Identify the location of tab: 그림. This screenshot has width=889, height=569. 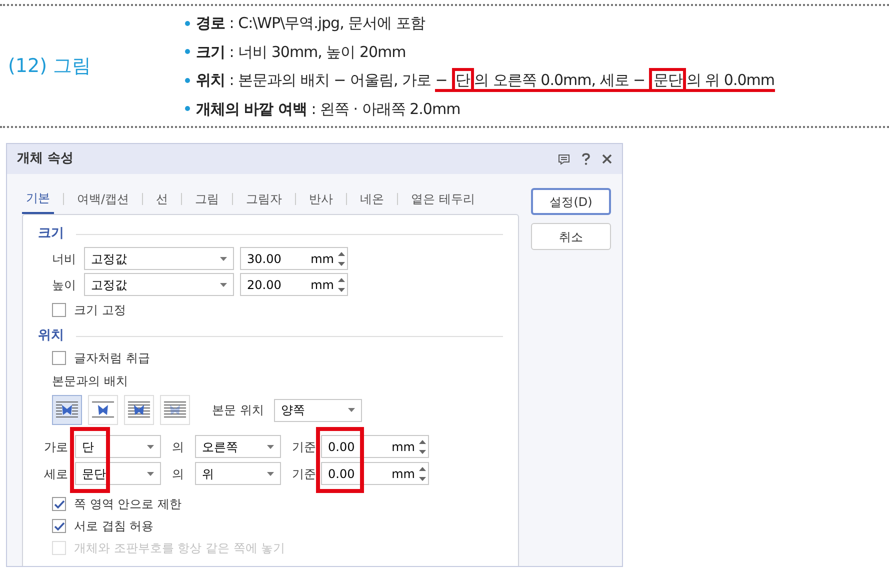
(207, 199).